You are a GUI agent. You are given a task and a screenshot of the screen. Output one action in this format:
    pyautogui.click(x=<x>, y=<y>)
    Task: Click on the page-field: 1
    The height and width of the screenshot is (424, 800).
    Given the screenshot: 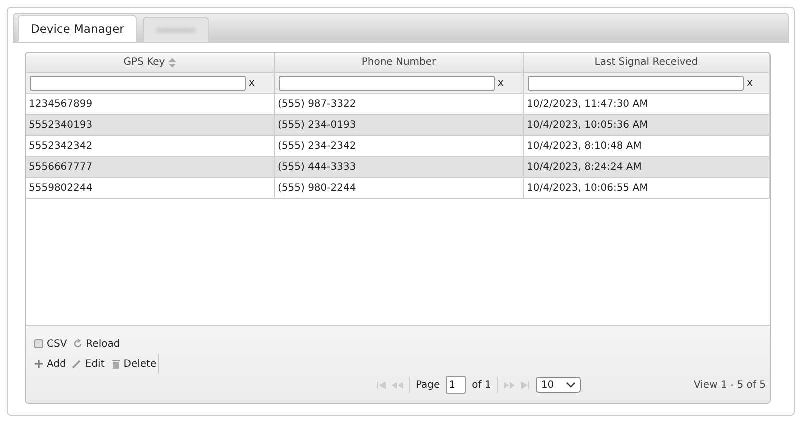 What is the action you would take?
    pyautogui.click(x=456, y=385)
    